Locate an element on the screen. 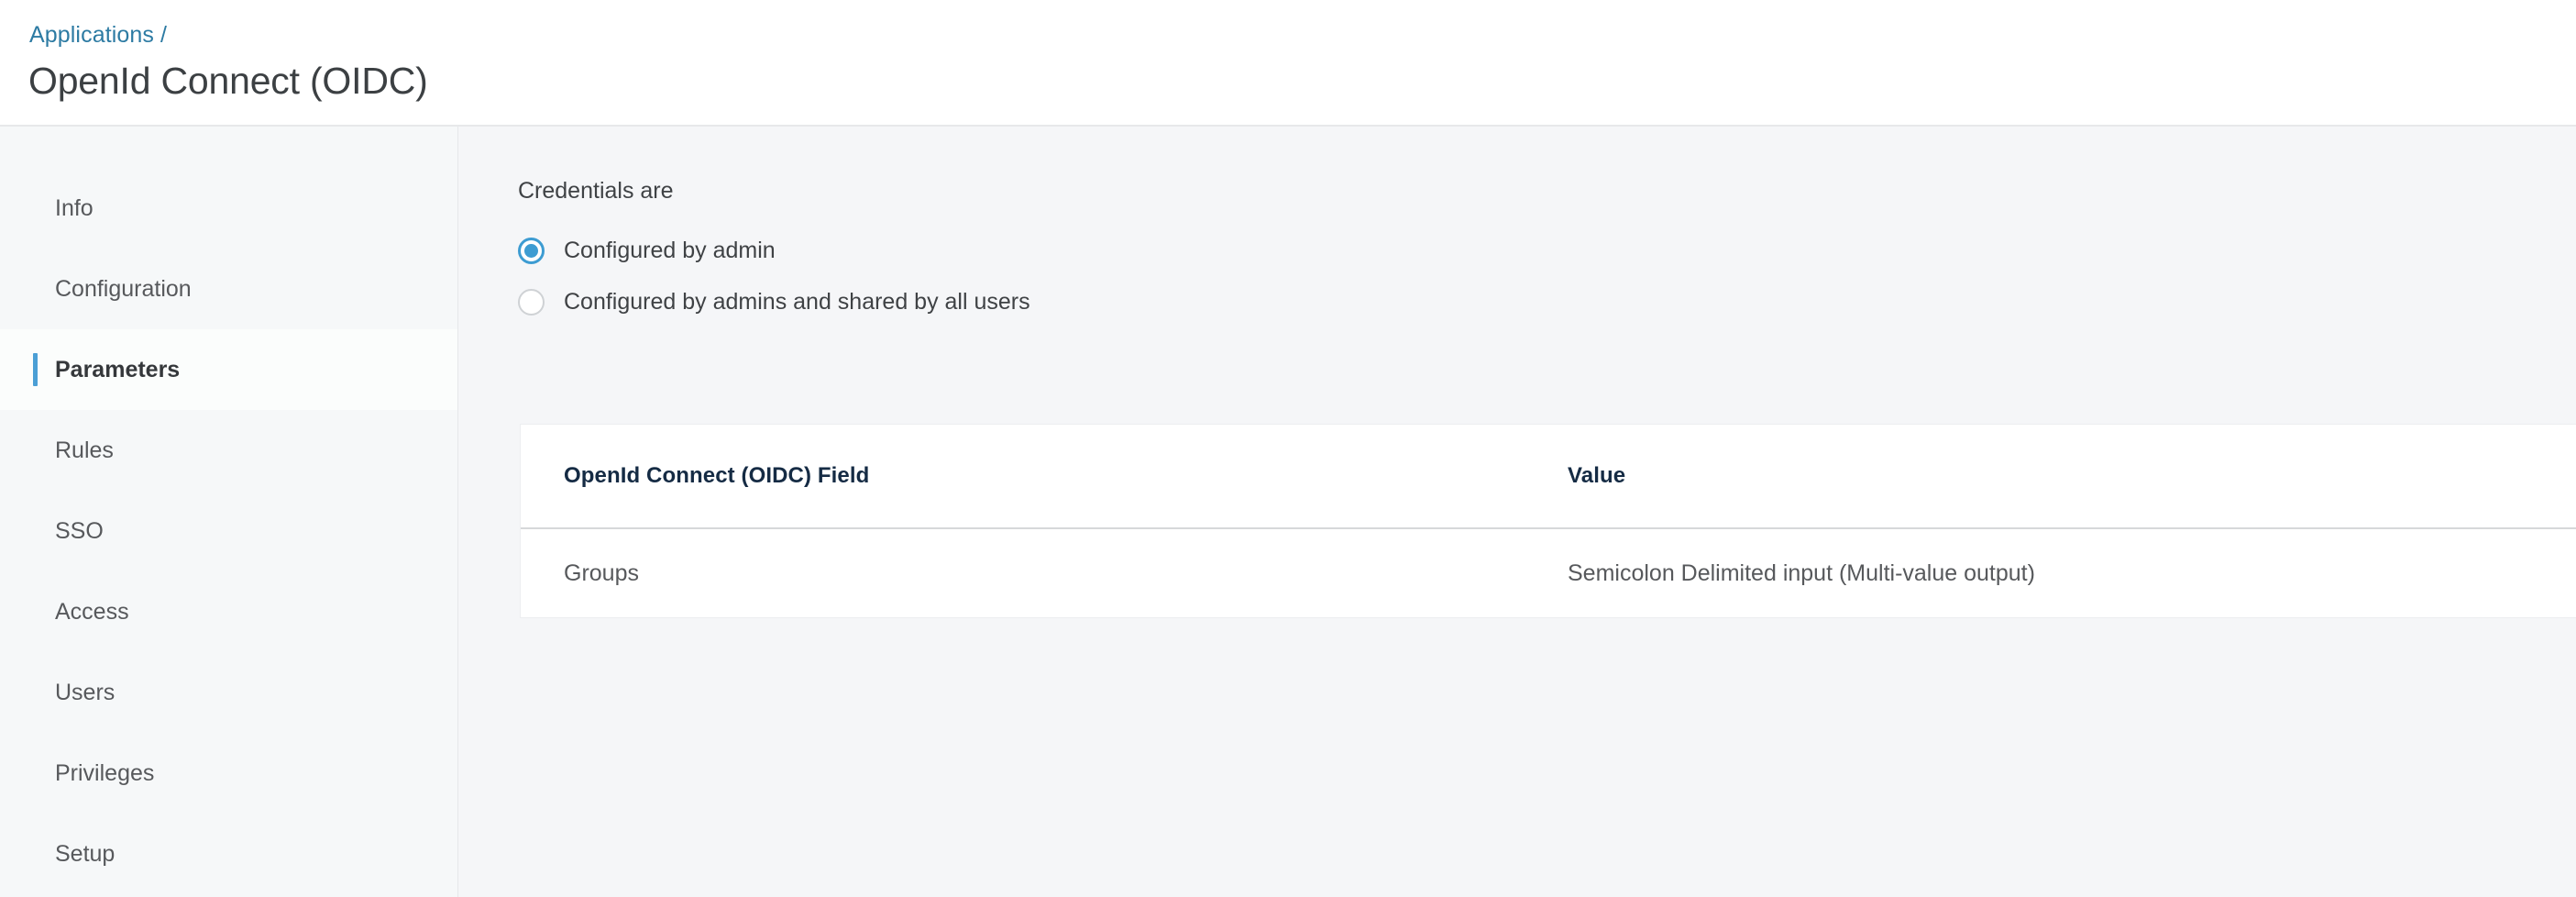  sidebar-item-label: Setup is located at coordinates (85, 854).